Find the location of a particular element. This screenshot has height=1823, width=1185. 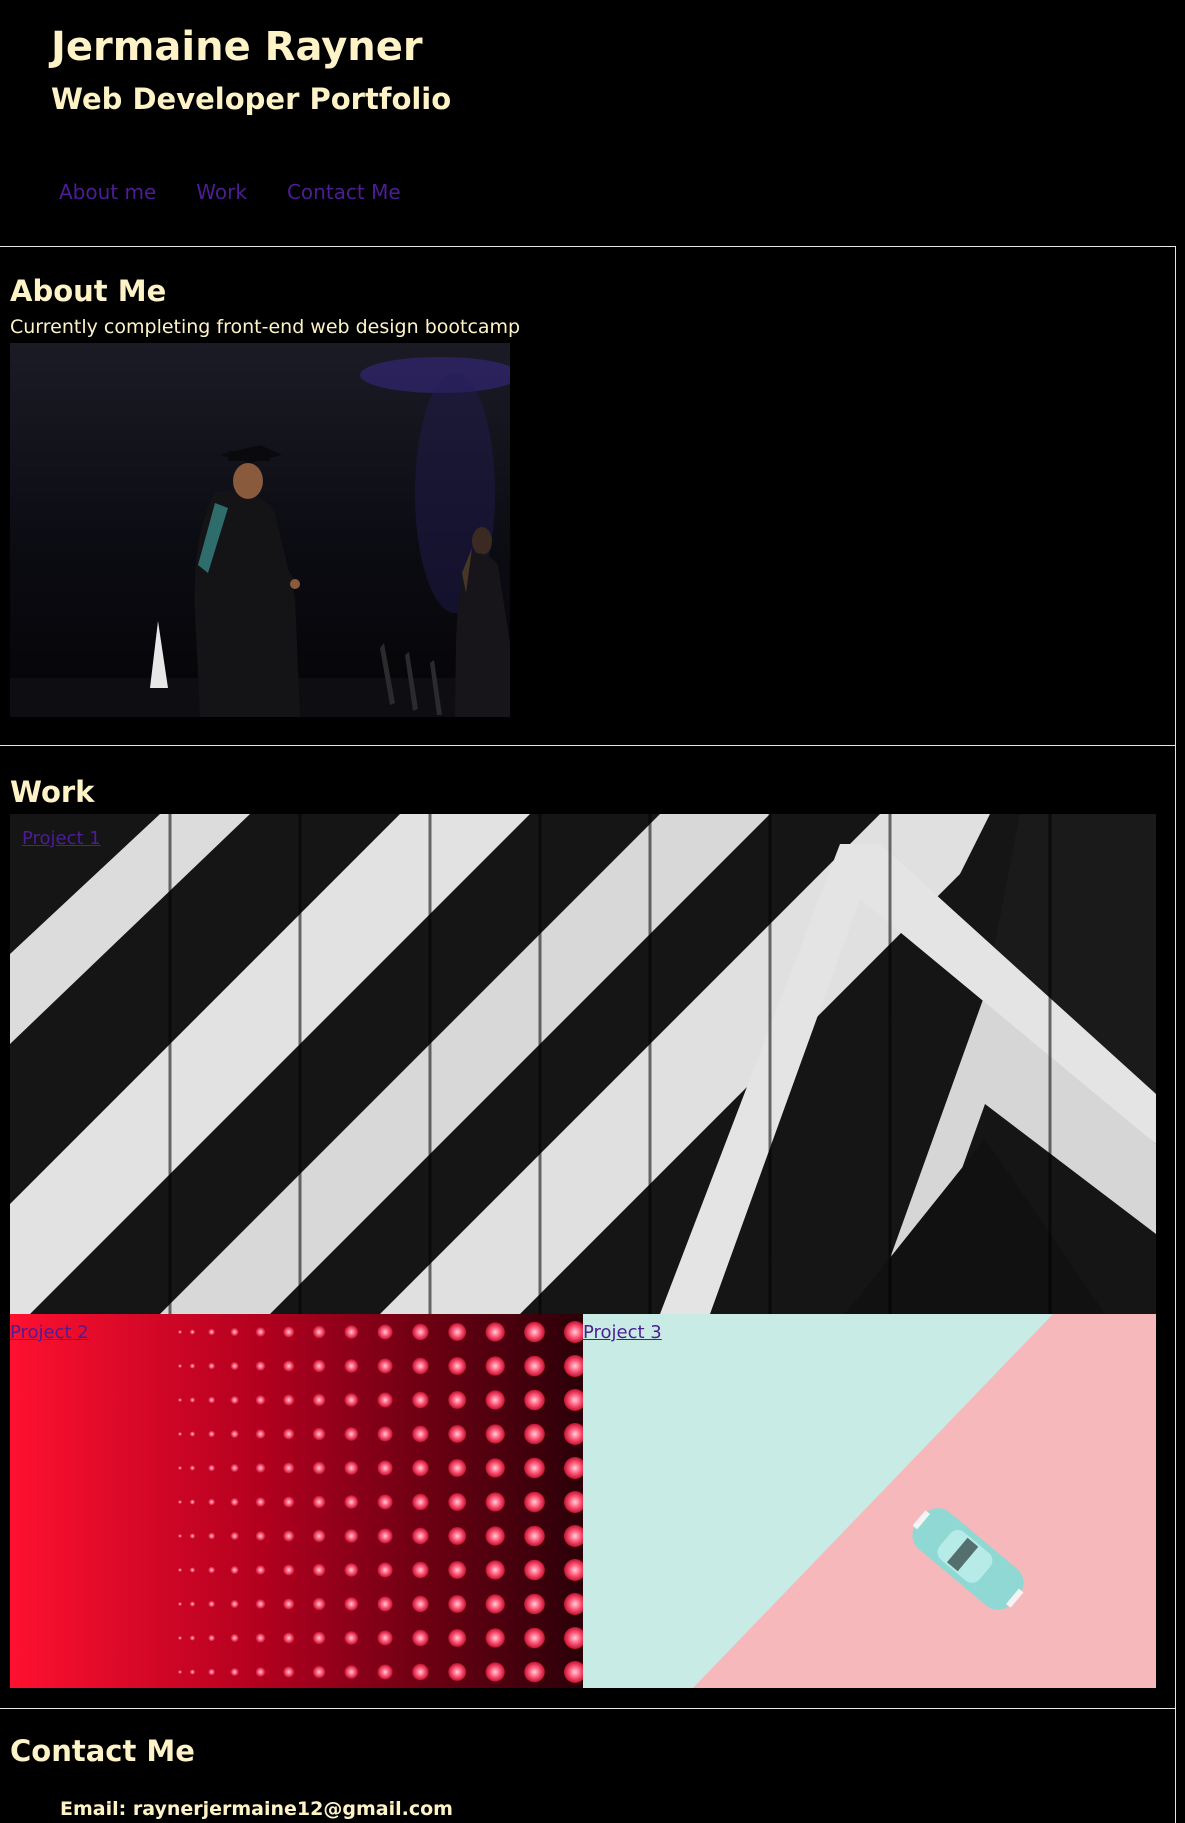

led-lights-image is located at coordinates (296, 1501).